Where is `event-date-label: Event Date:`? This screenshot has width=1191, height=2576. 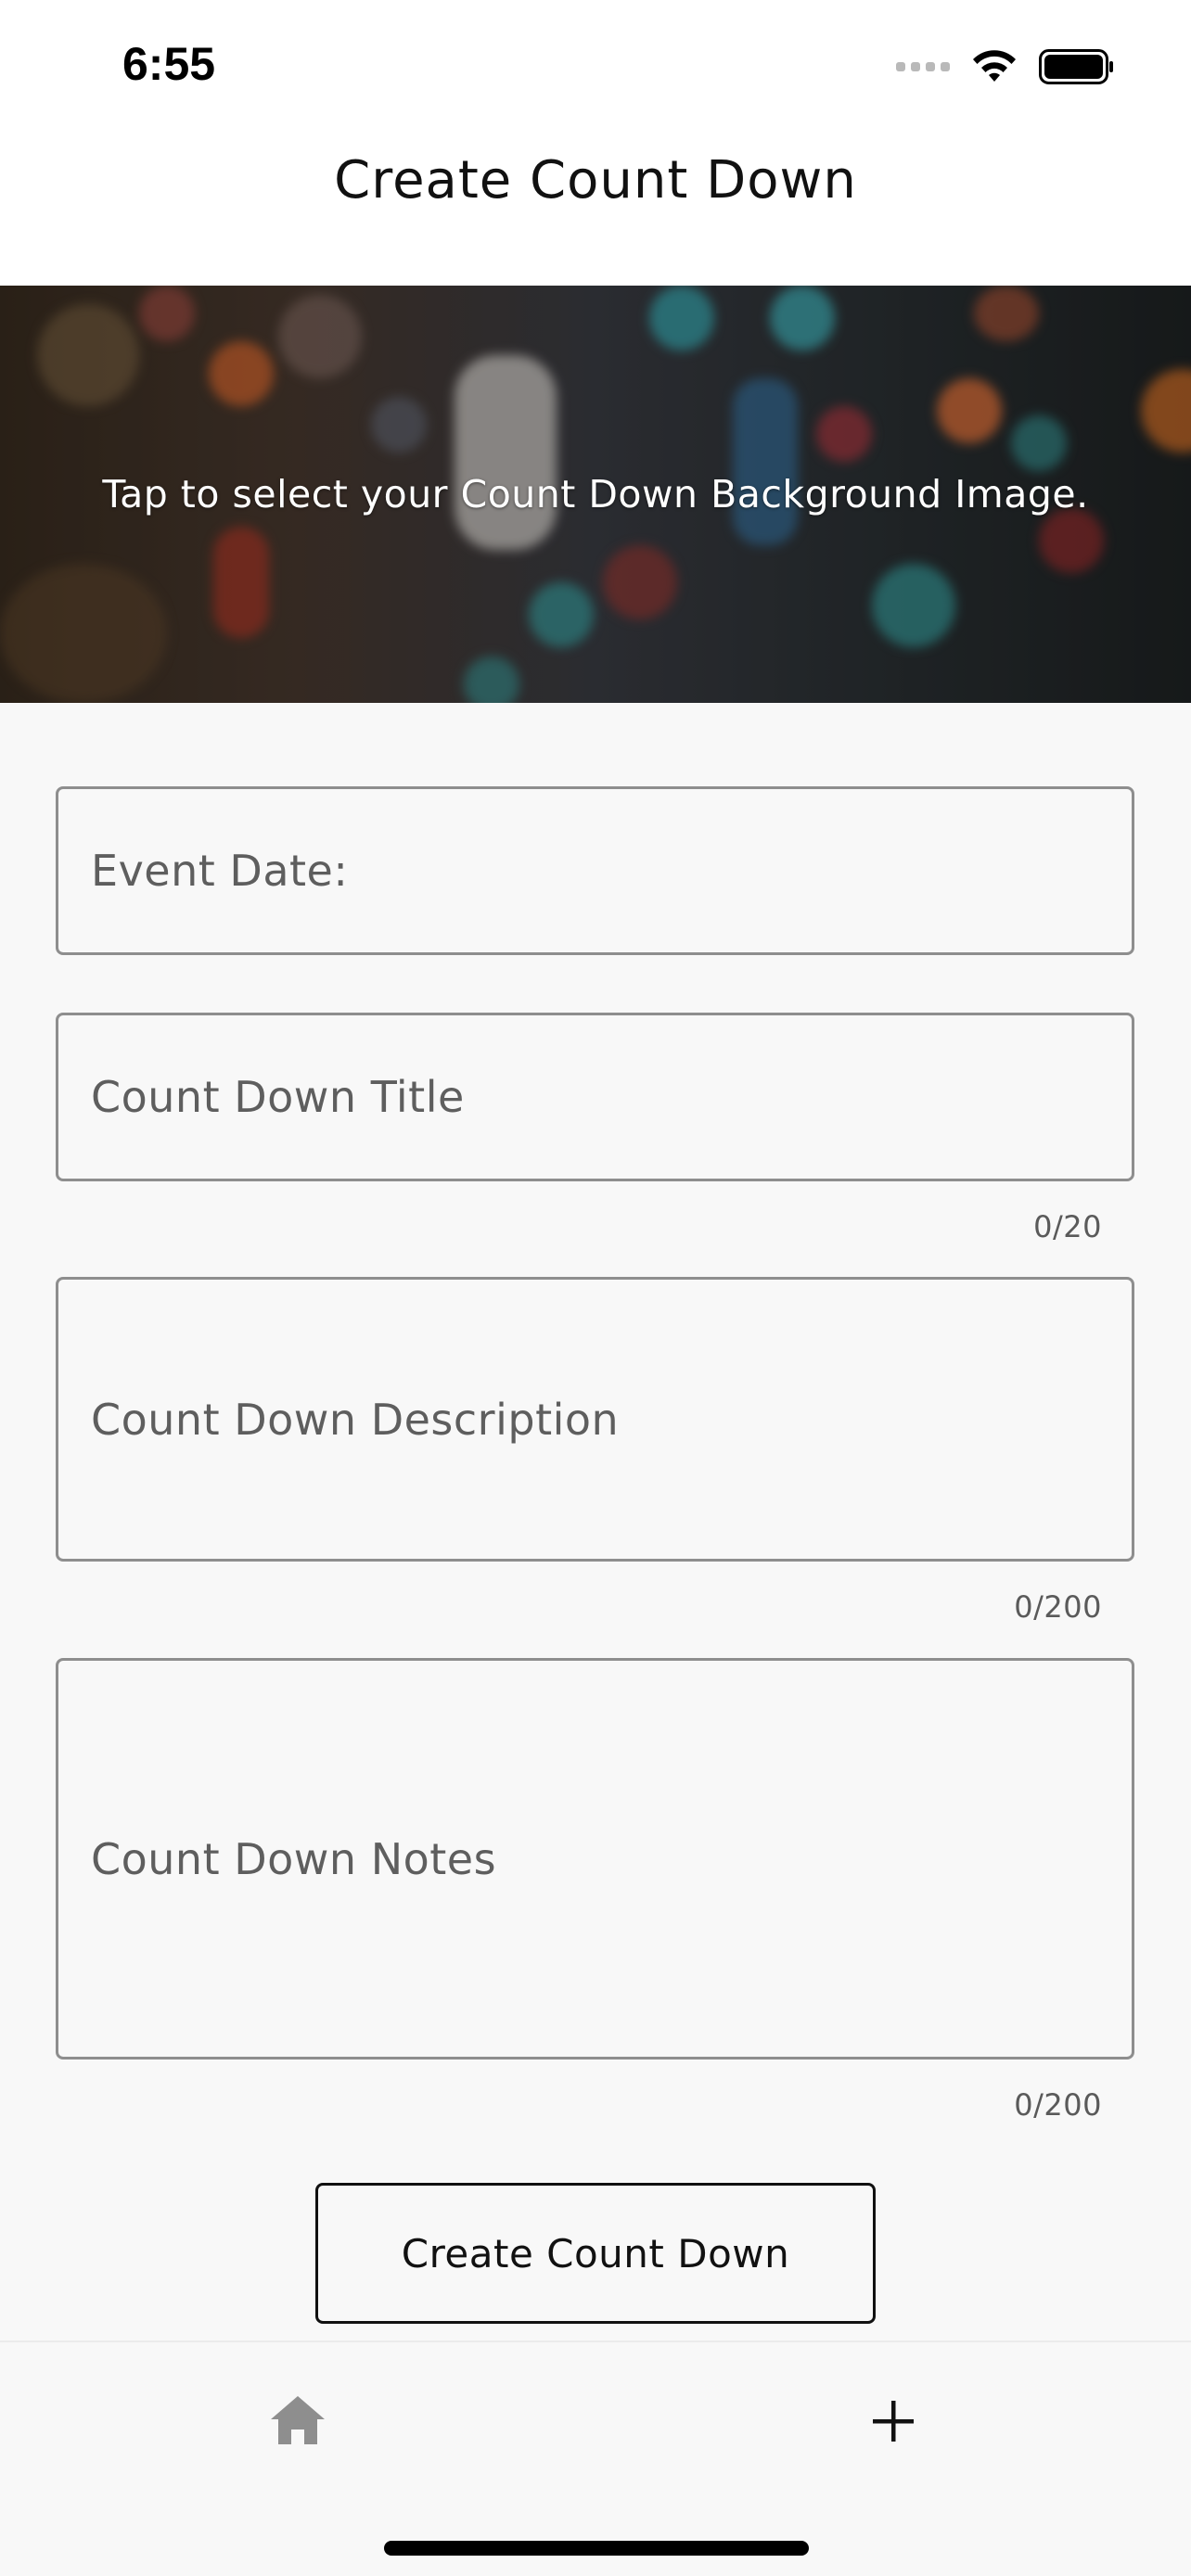 event-date-label: Event Date: is located at coordinates (220, 871).